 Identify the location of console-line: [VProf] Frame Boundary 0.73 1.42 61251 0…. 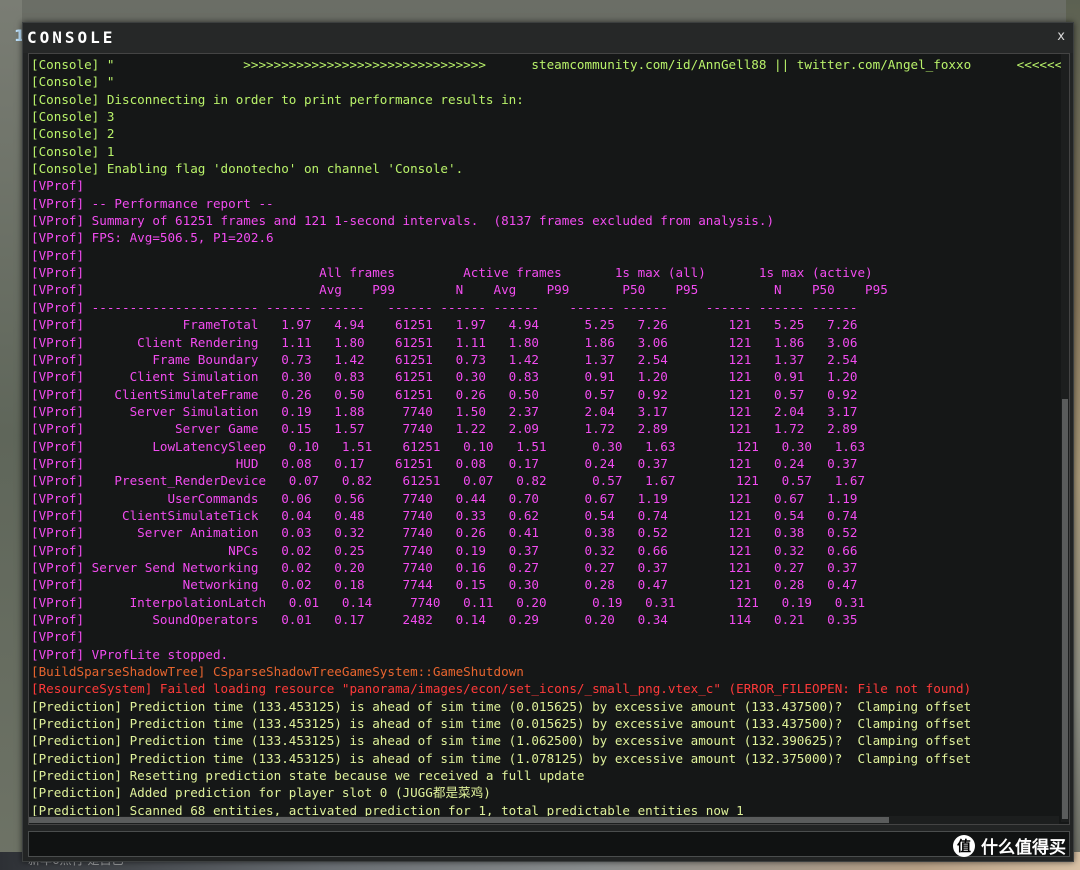
(444, 359).